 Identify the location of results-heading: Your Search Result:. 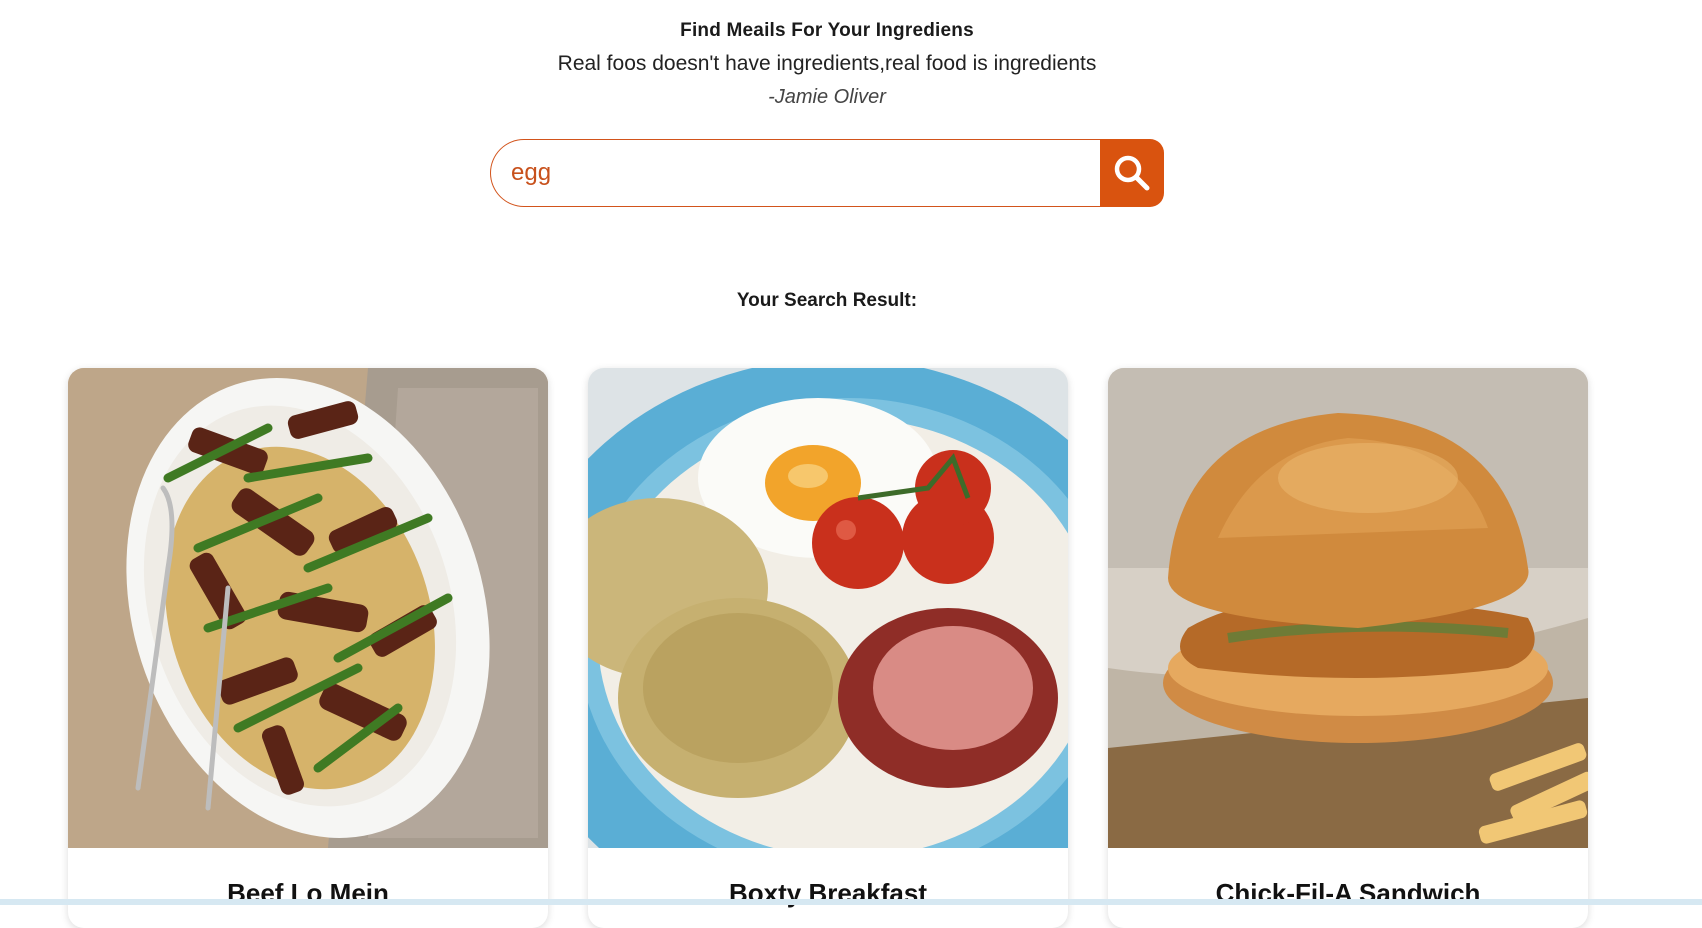
(827, 300).